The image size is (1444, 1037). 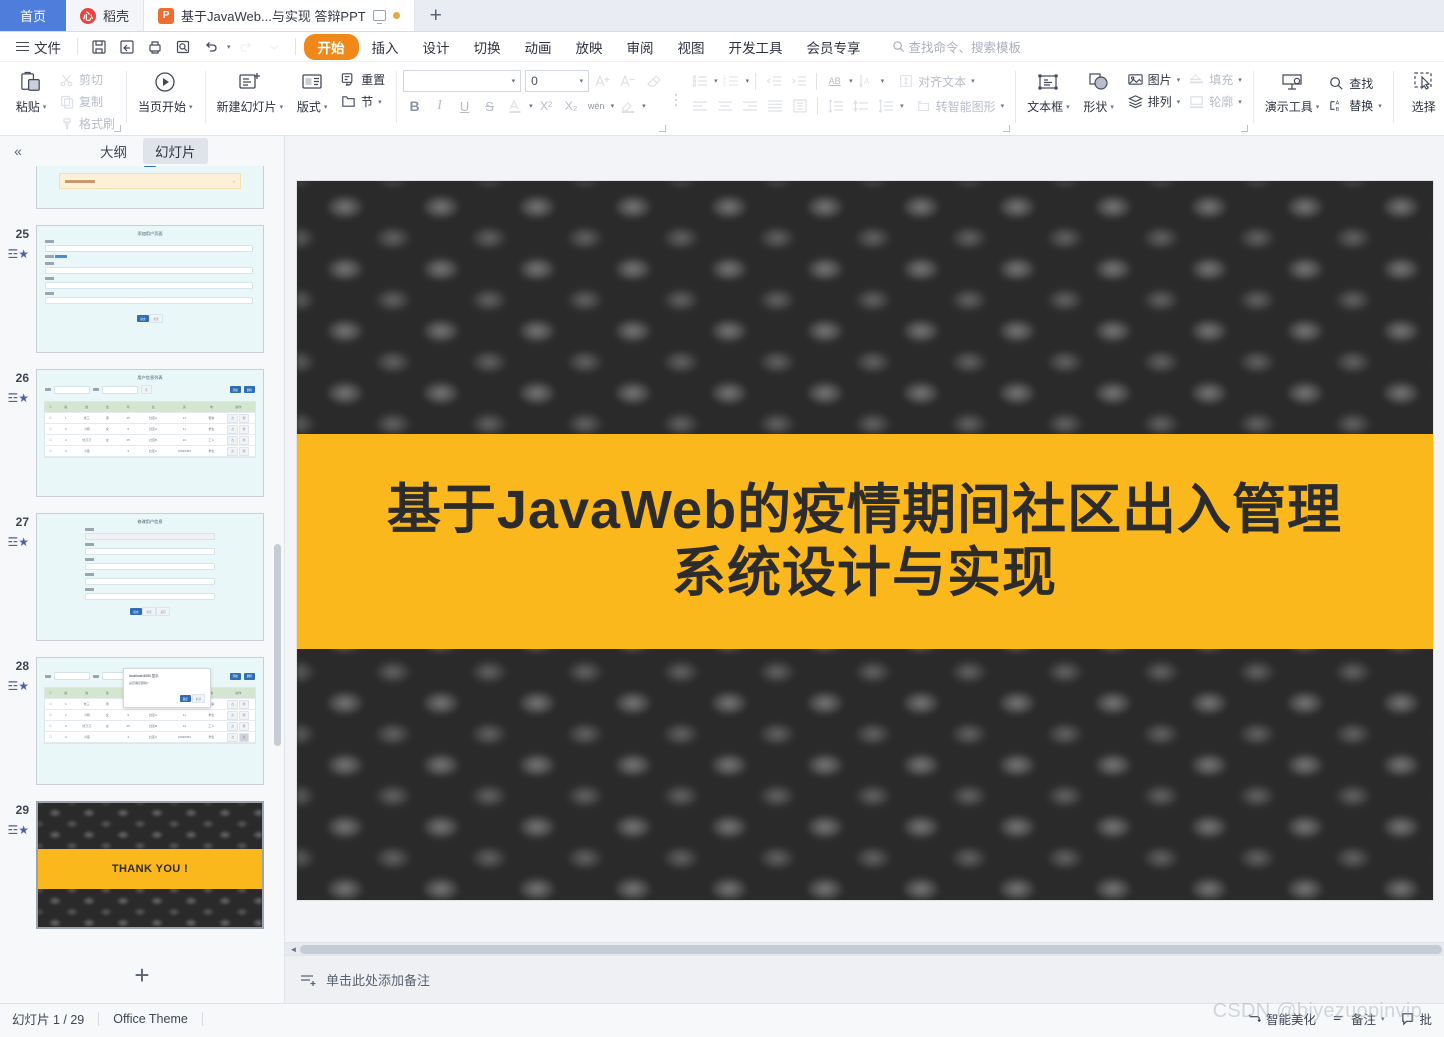 I want to click on find-button: 查找, so click(x=1355, y=83).